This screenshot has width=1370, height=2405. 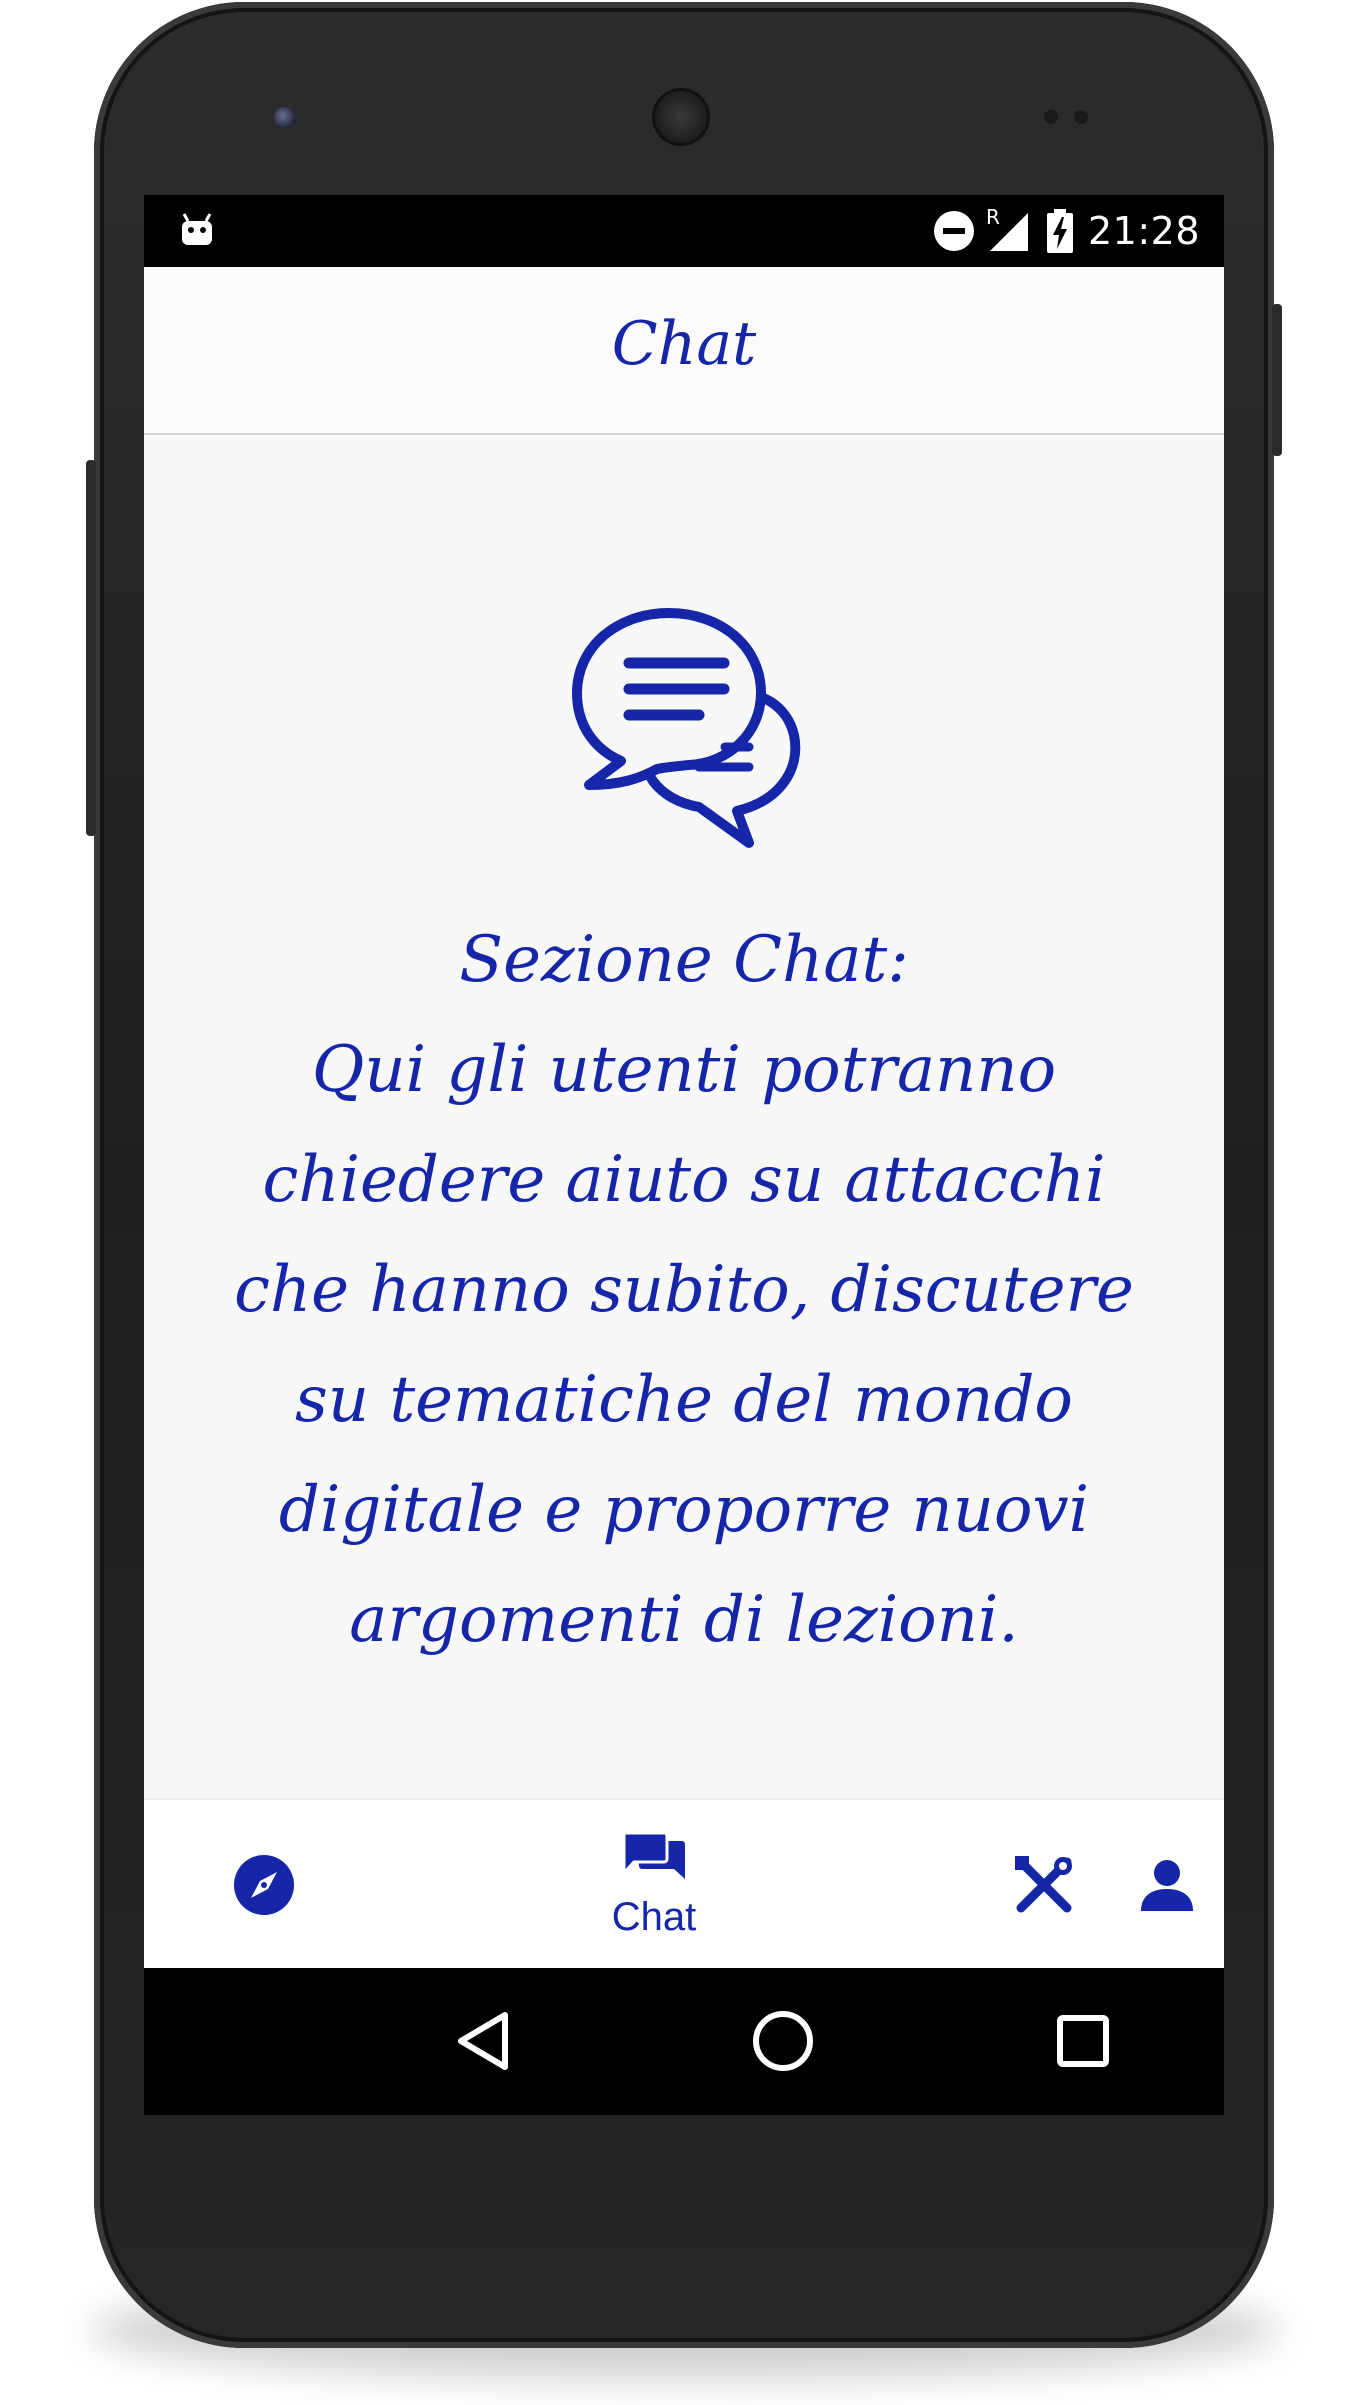 I want to click on page-title: Chat, so click(x=684, y=344).